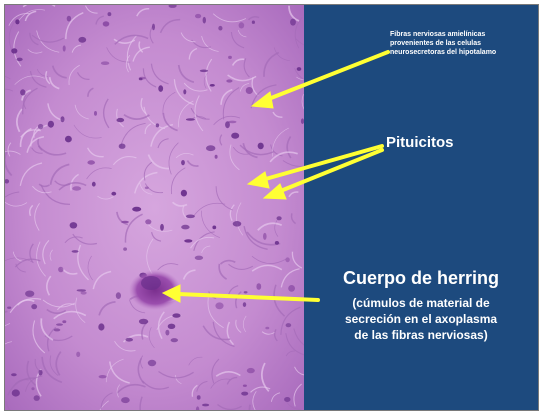  What do you see at coordinates (155, 290) in the screenshot?
I see `herring-body` at bounding box center [155, 290].